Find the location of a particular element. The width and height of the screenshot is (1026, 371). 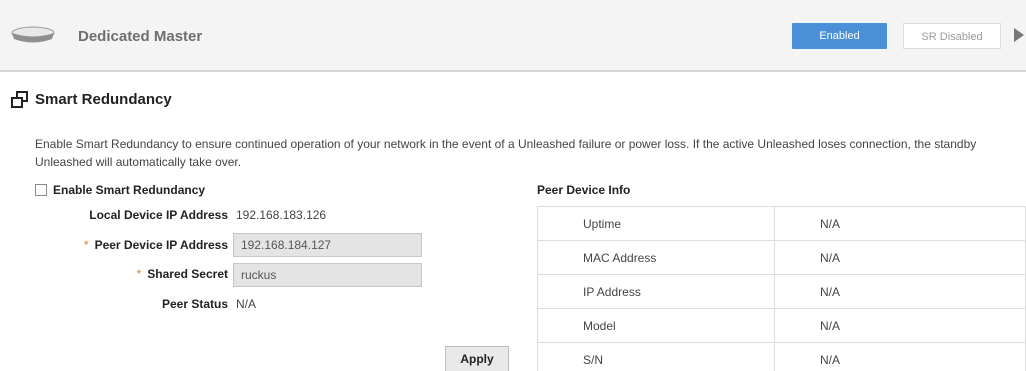

peer-device-info-title: Peer Device Info is located at coordinates (584, 190).